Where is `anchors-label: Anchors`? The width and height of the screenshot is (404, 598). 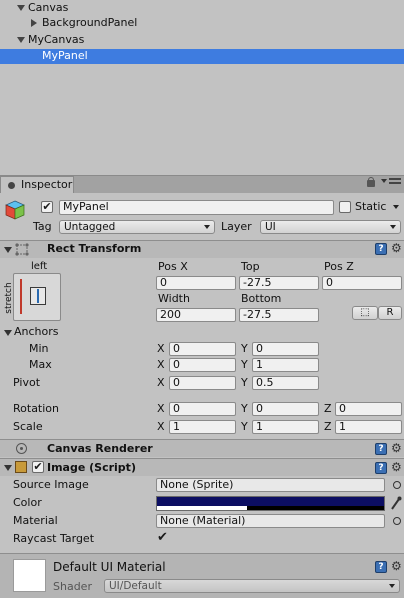
anchors-label: Anchors is located at coordinates (36, 331).